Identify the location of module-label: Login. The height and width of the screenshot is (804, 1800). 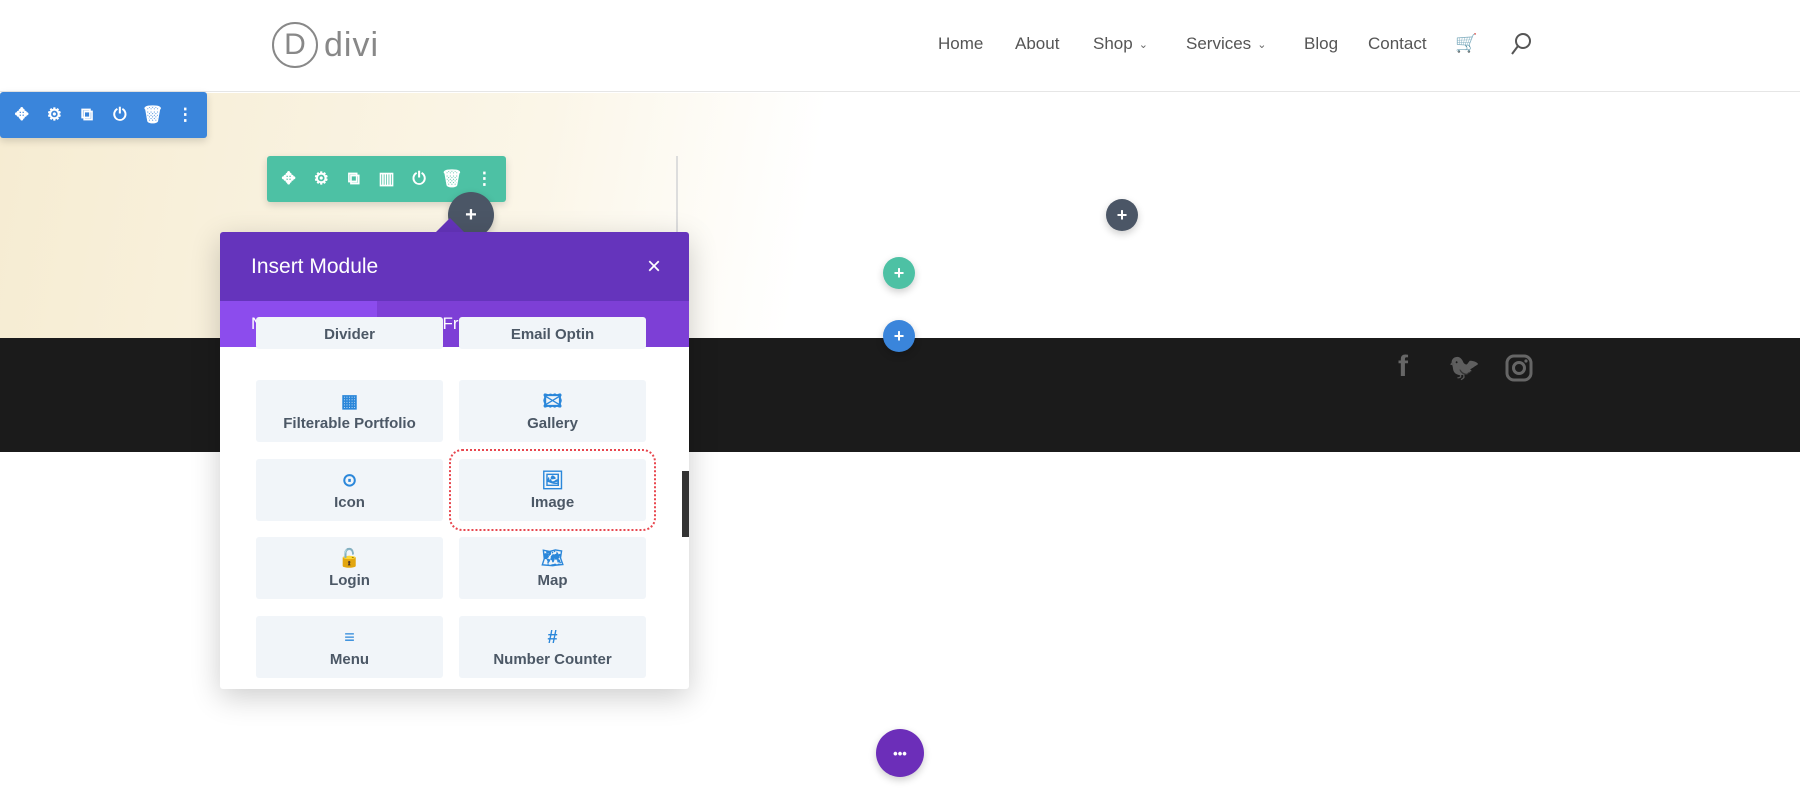
(349, 580).